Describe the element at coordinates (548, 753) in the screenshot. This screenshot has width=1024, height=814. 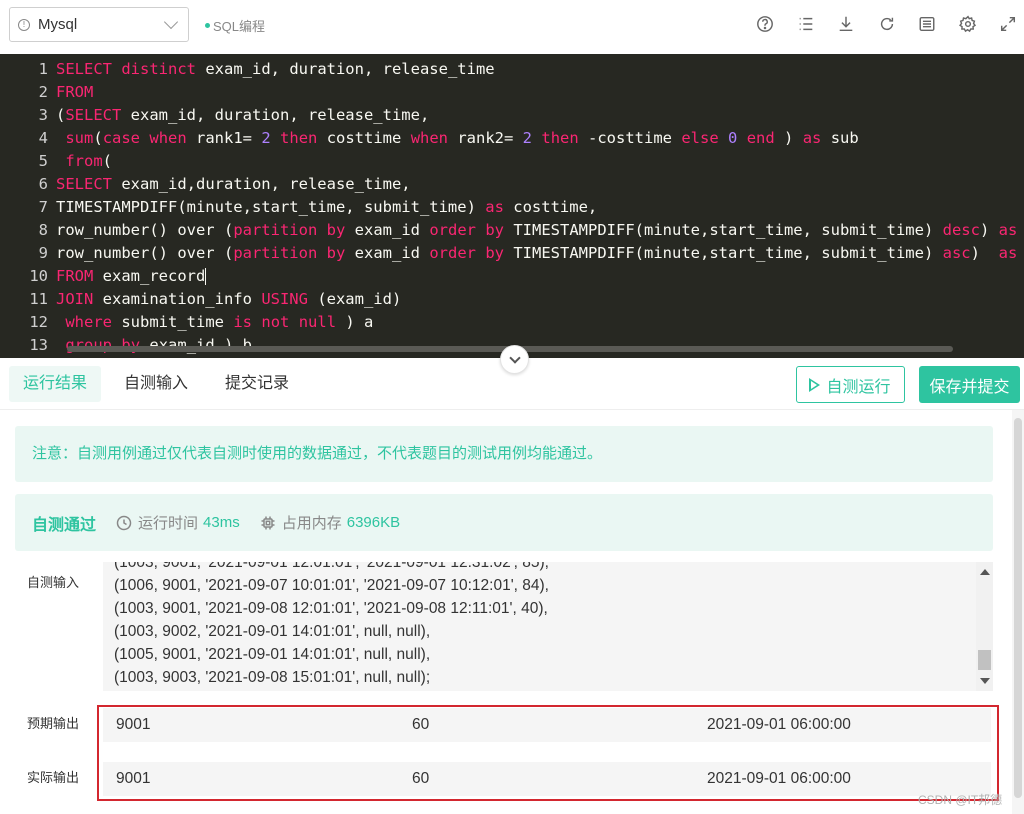
I see `highlight-frame` at that location.